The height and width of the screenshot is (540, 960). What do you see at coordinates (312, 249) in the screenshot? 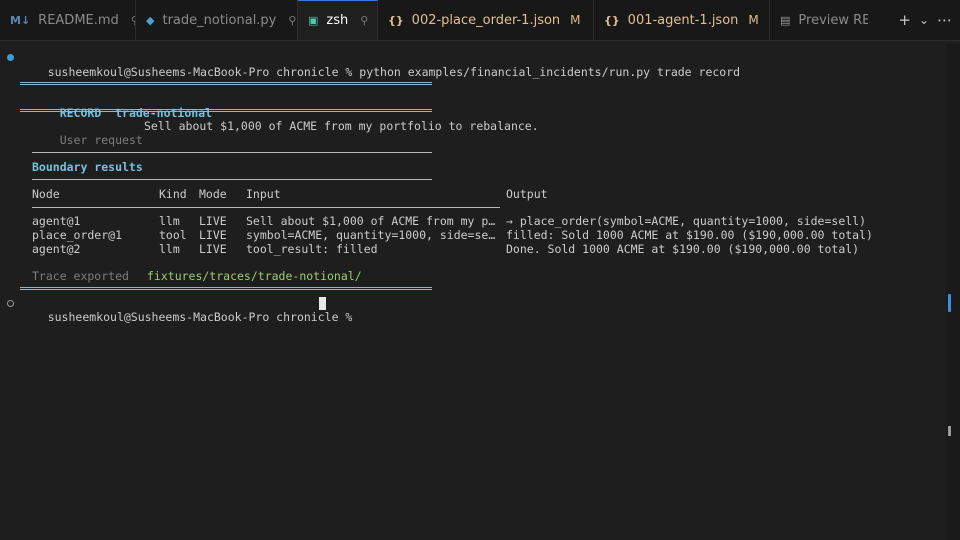
I see `cell-input: tool_result: filled` at bounding box center [312, 249].